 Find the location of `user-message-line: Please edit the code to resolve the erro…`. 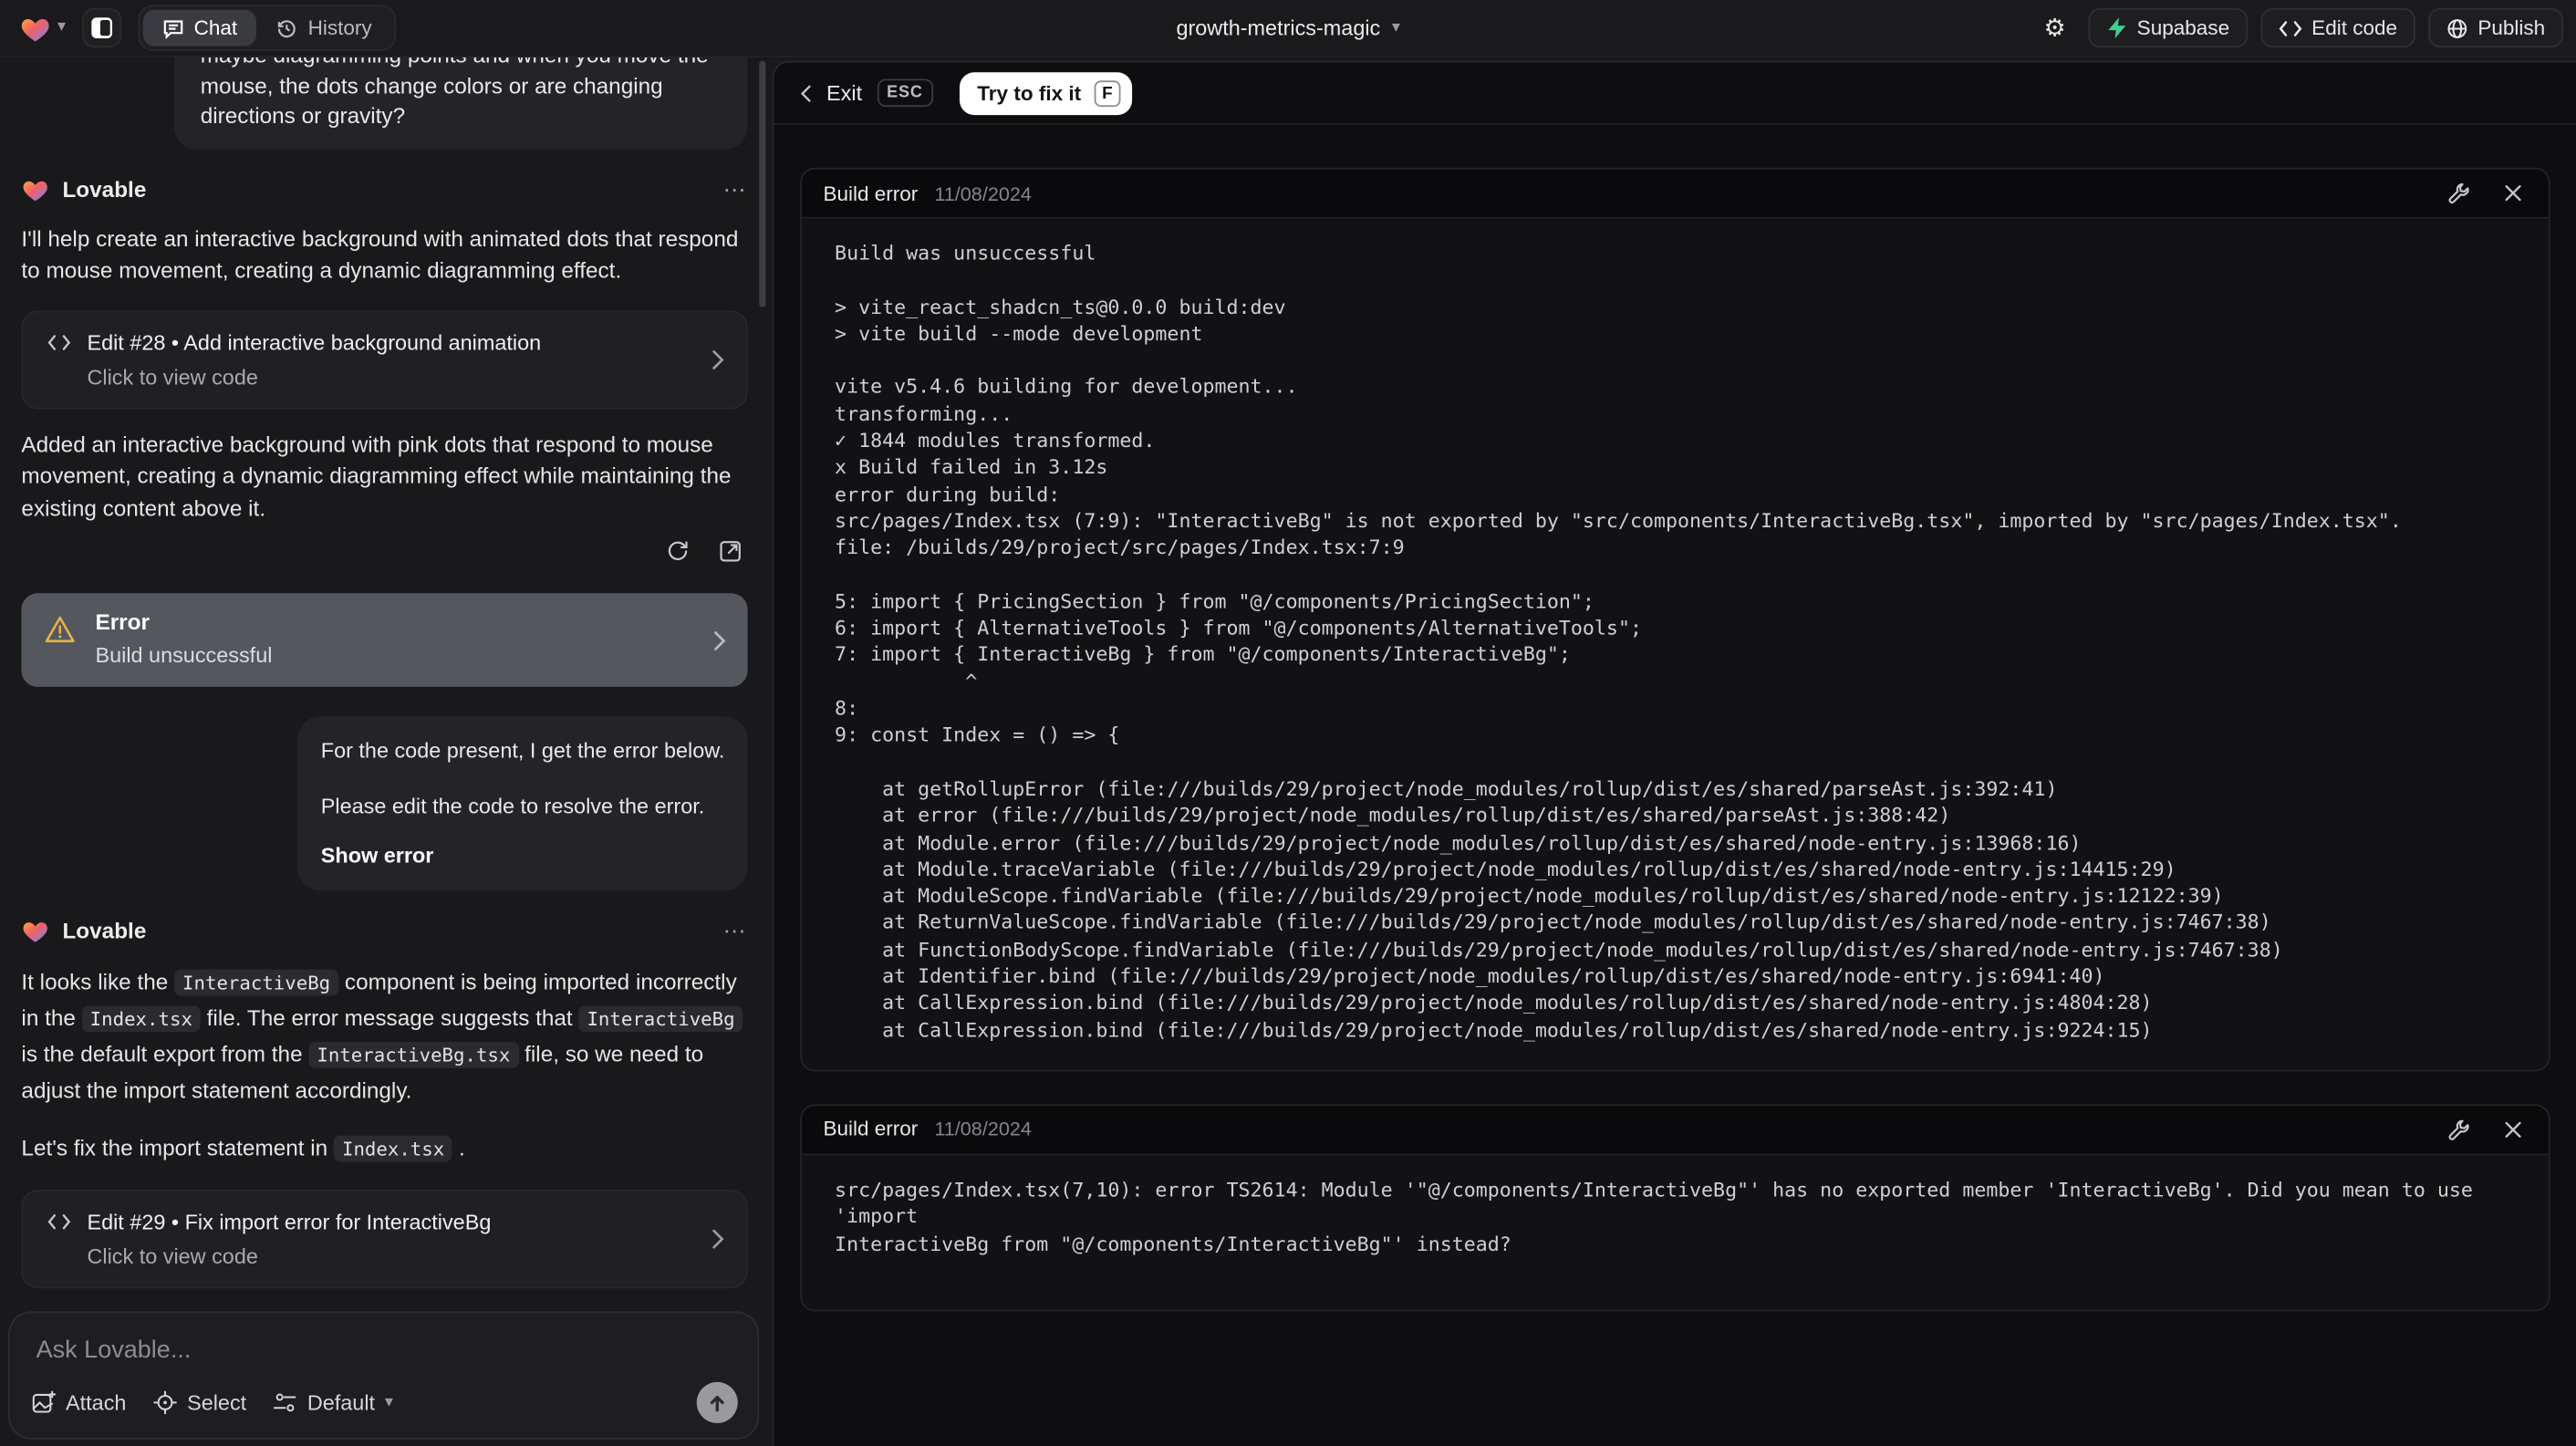

user-message-line: Please edit the code to resolve the erro… is located at coordinates (512, 807).